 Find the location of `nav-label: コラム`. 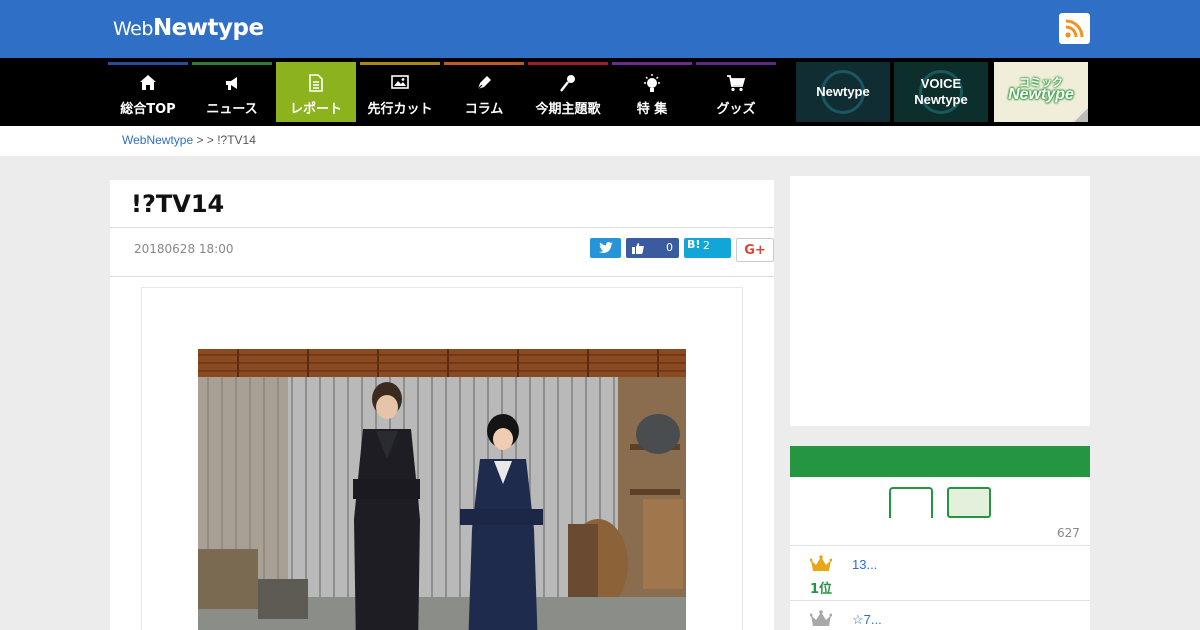

nav-label: コラム is located at coordinates (484, 109).